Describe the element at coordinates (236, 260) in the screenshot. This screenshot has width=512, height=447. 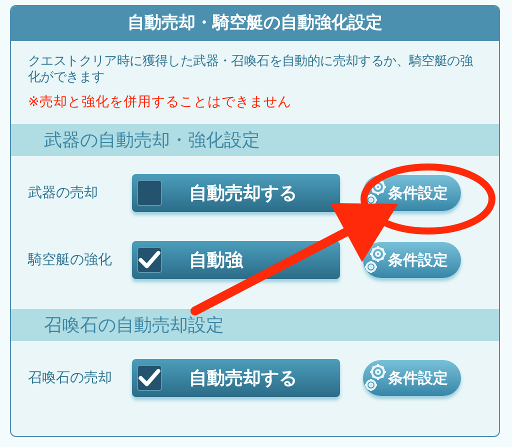
I see `toggle-button: 自動強` at that location.